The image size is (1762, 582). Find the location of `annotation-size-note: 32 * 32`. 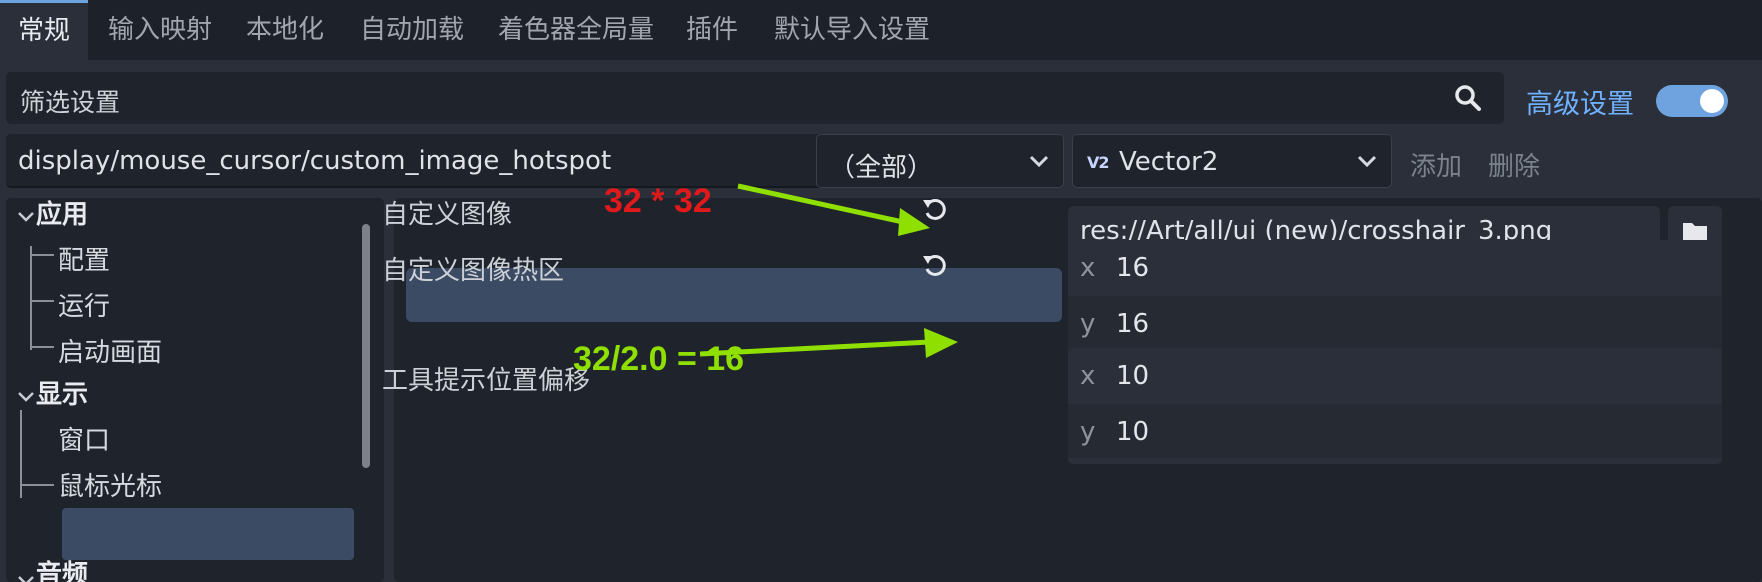

annotation-size-note: 32 * 32 is located at coordinates (658, 201).